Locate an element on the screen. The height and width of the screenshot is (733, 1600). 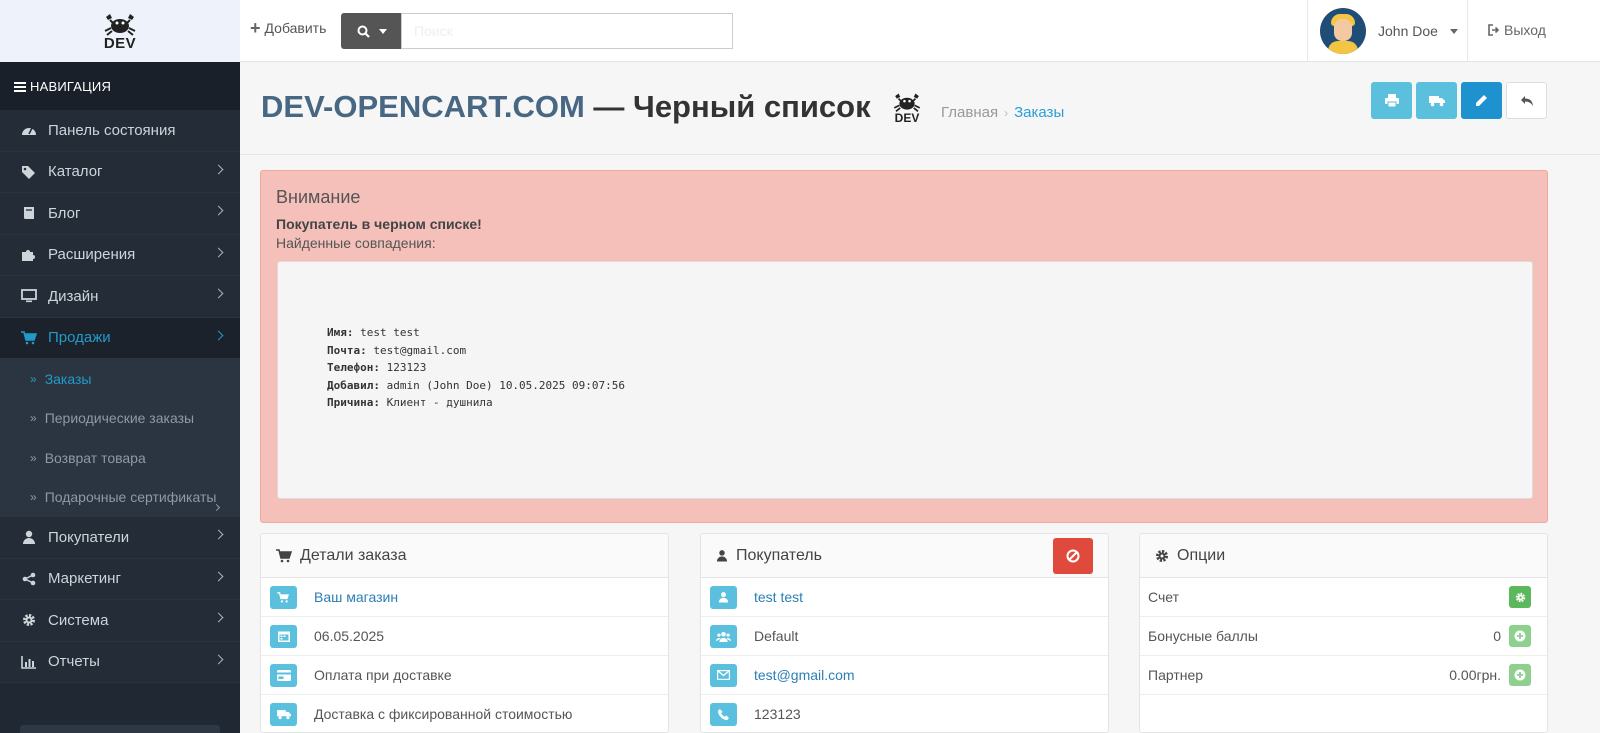
user-name: John Doe is located at coordinates (1408, 31).